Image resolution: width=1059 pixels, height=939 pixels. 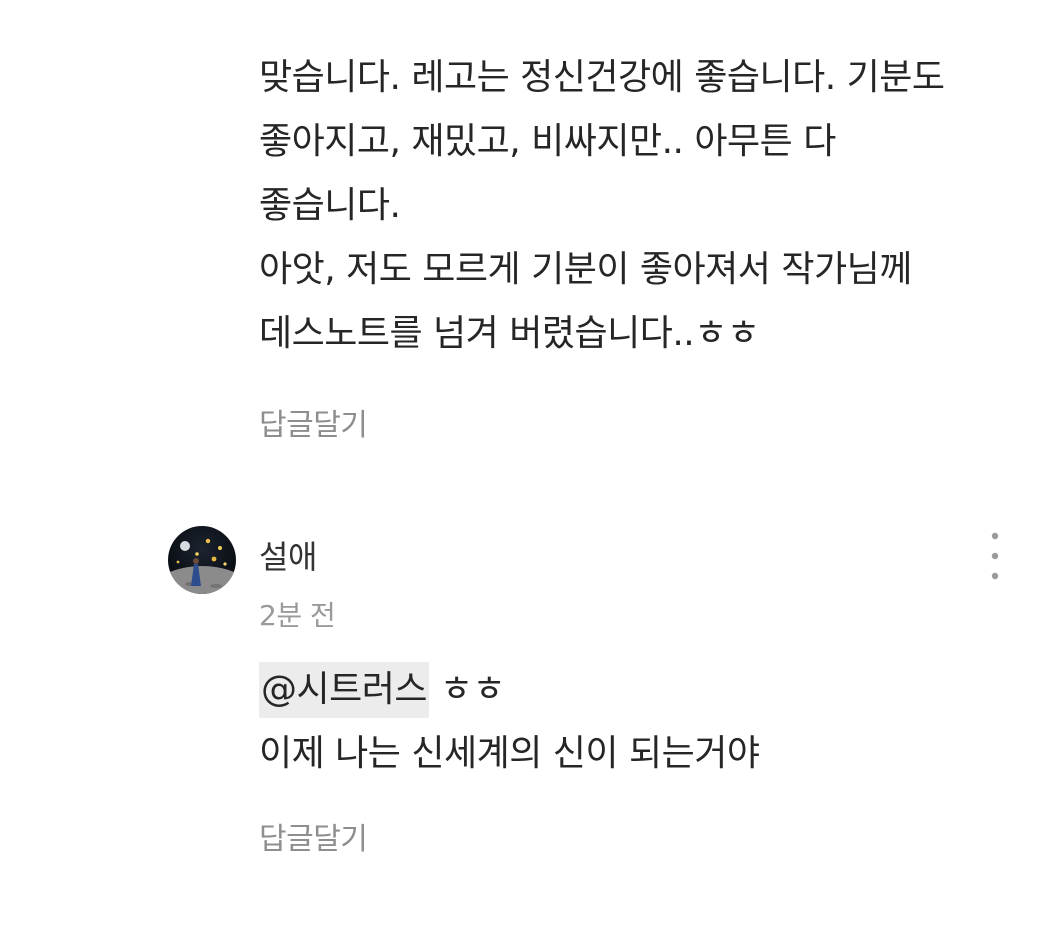 I want to click on comment-line-rest: ㅎㅎ, so click(x=467, y=689).